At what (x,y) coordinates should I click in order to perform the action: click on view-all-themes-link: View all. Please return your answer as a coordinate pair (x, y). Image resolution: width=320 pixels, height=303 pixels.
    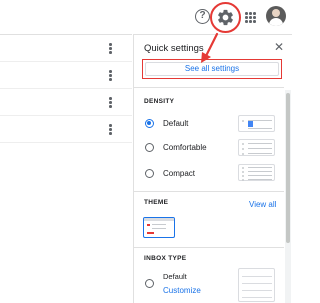
    Looking at the image, I should click on (262, 204).